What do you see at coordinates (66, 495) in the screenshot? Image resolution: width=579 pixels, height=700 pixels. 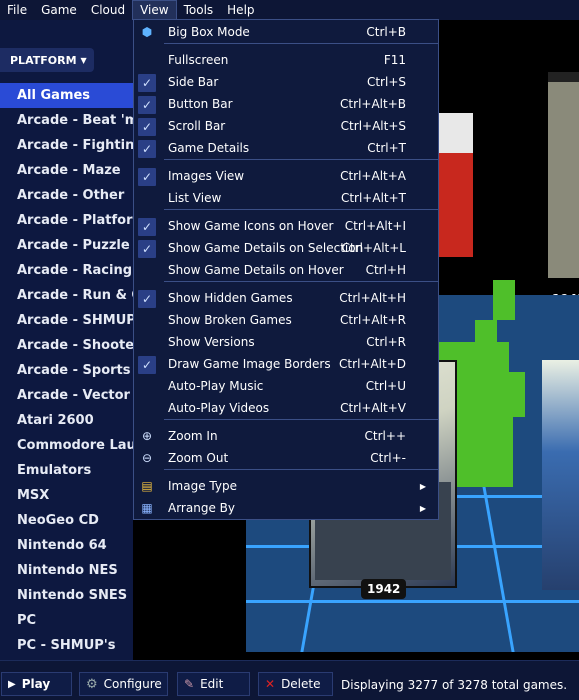 I see `platform-item: MSX` at bounding box center [66, 495].